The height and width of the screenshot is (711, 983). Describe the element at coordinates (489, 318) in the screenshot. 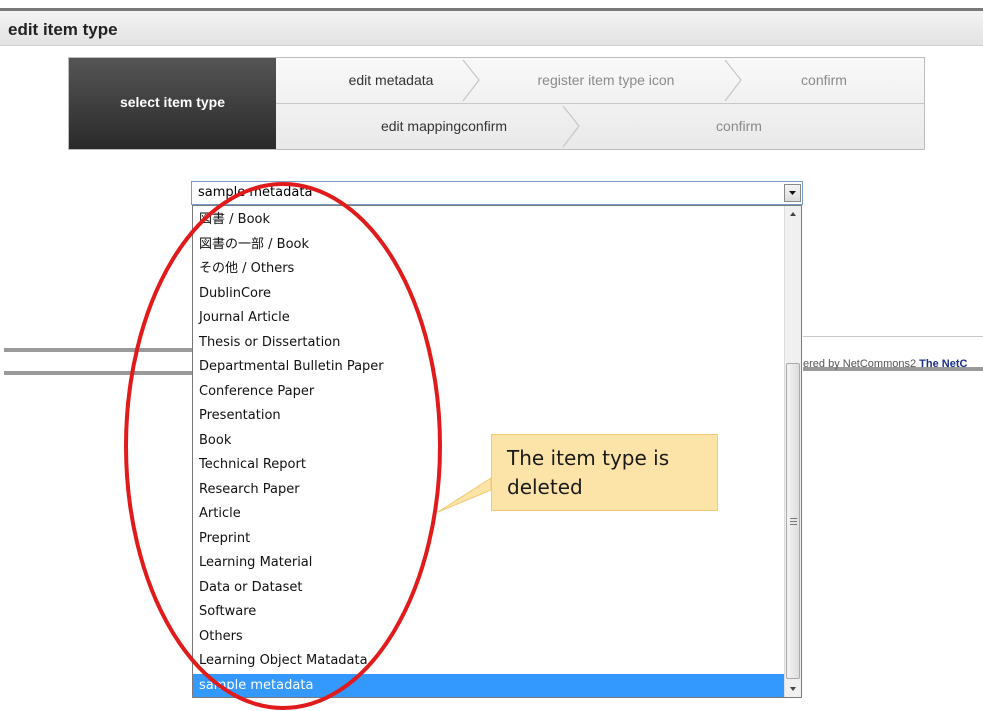

I see `dropdown-option: Journal Article` at that location.